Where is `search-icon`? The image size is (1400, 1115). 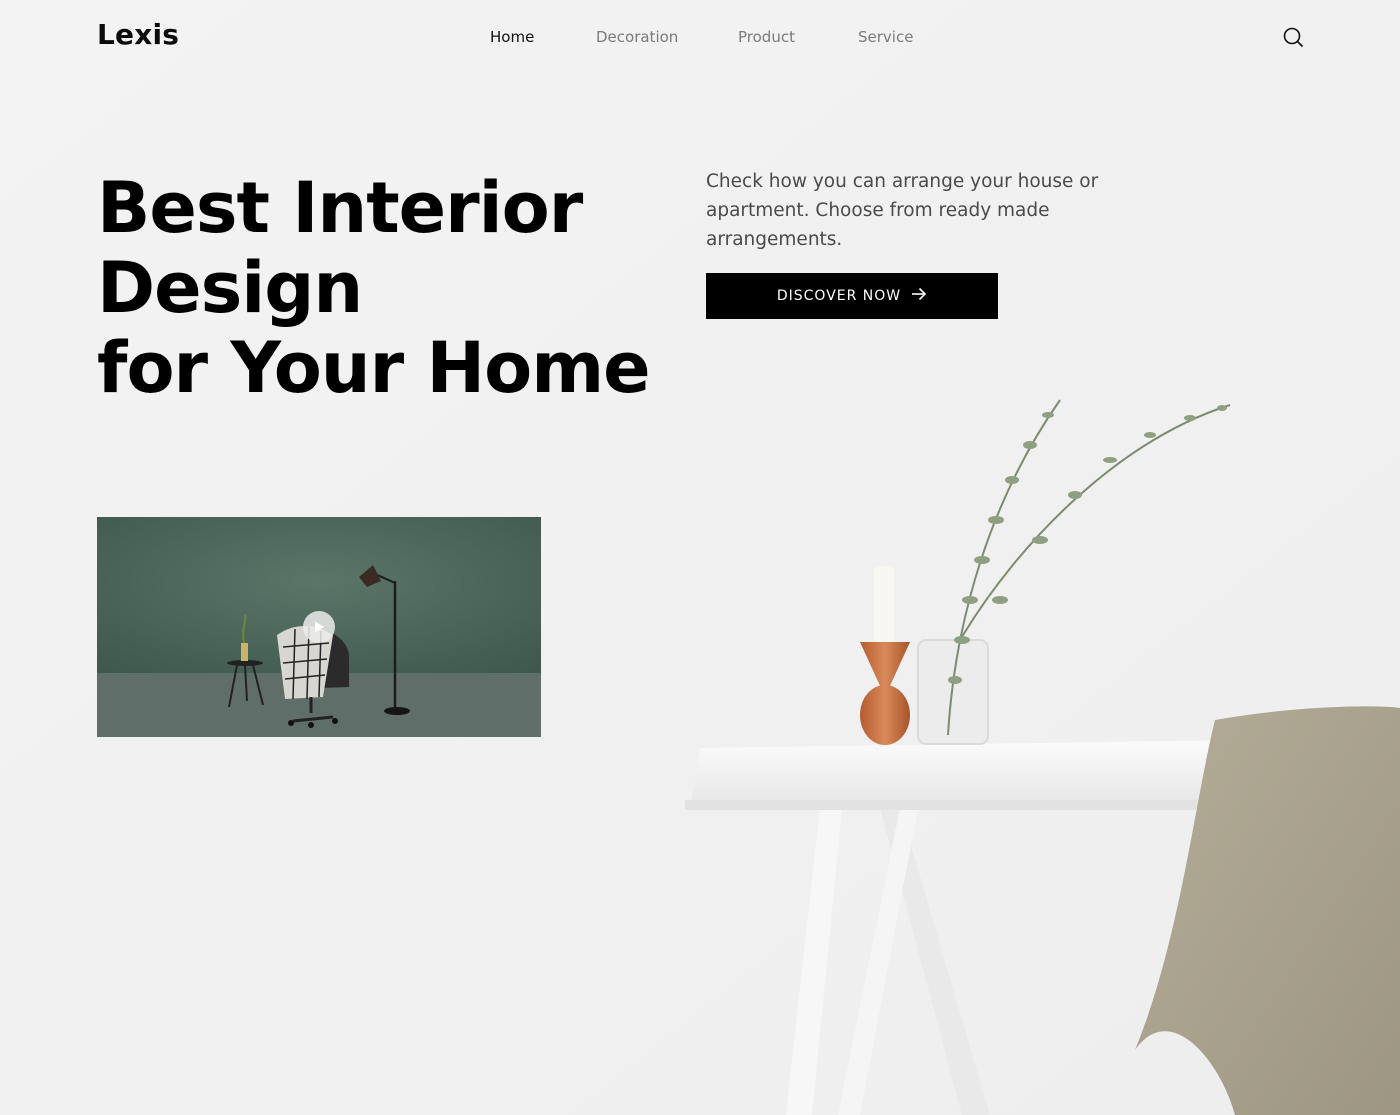 search-icon is located at coordinates (1293, 37).